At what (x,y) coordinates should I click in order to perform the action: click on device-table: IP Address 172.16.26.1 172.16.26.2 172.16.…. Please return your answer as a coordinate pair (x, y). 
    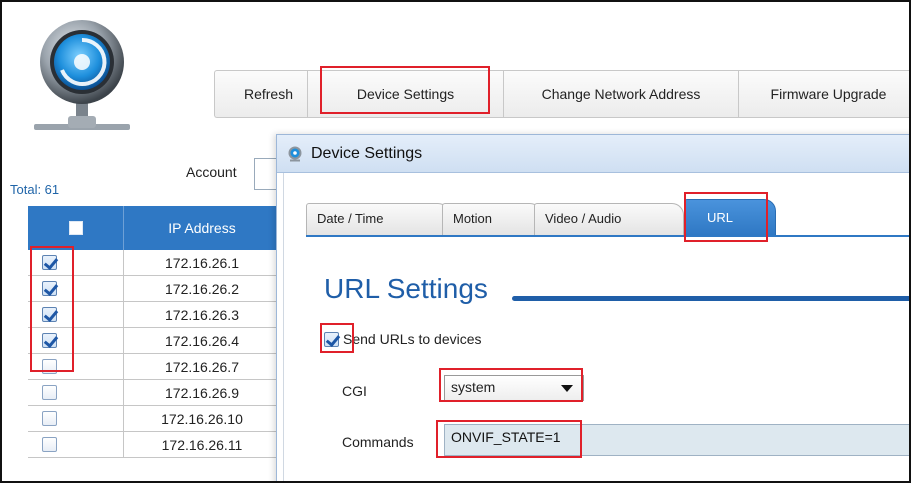
    Looking at the image, I should click on (154, 332).